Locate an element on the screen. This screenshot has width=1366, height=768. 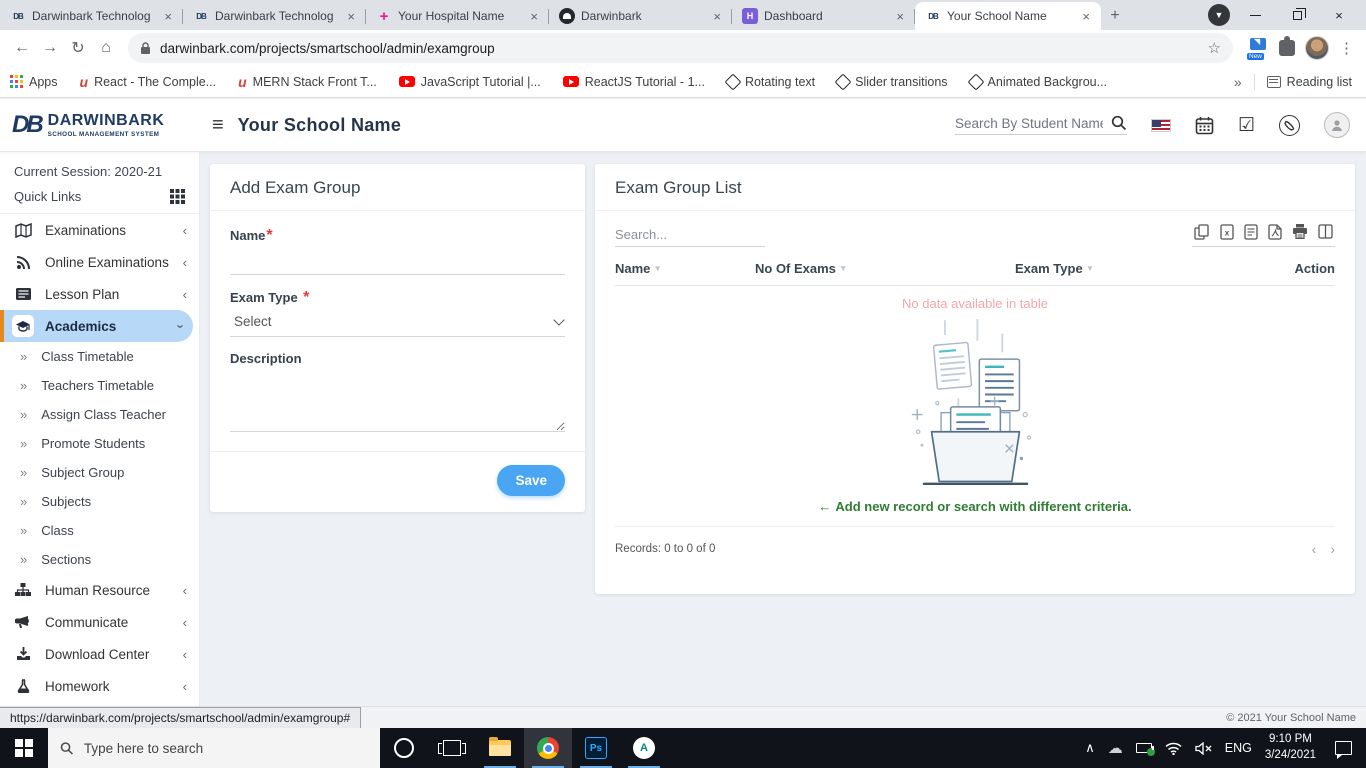
browser-profile-avatar is located at coordinates (1317, 48).